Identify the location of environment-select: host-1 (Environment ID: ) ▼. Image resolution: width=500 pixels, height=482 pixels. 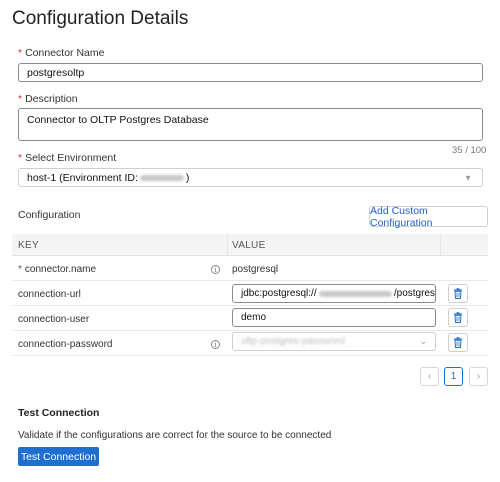
(250, 177).